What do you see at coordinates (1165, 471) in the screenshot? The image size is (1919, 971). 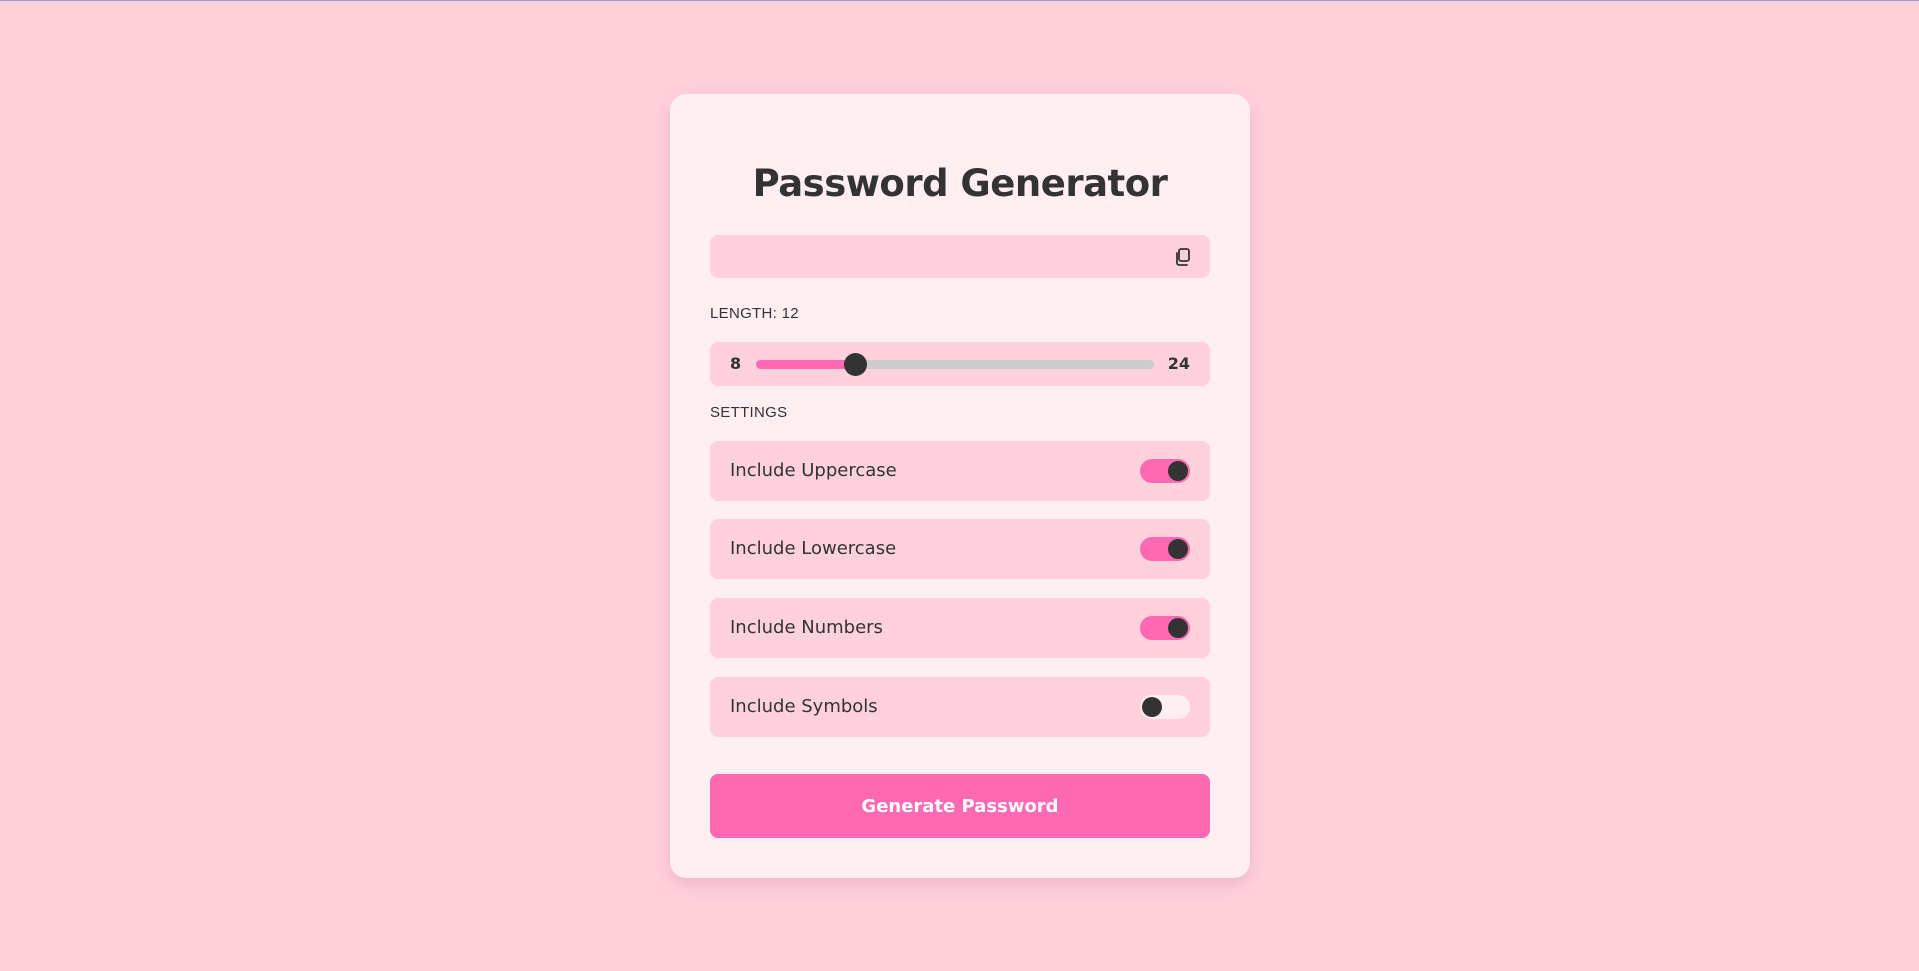 I see `uppercase-toggle` at bounding box center [1165, 471].